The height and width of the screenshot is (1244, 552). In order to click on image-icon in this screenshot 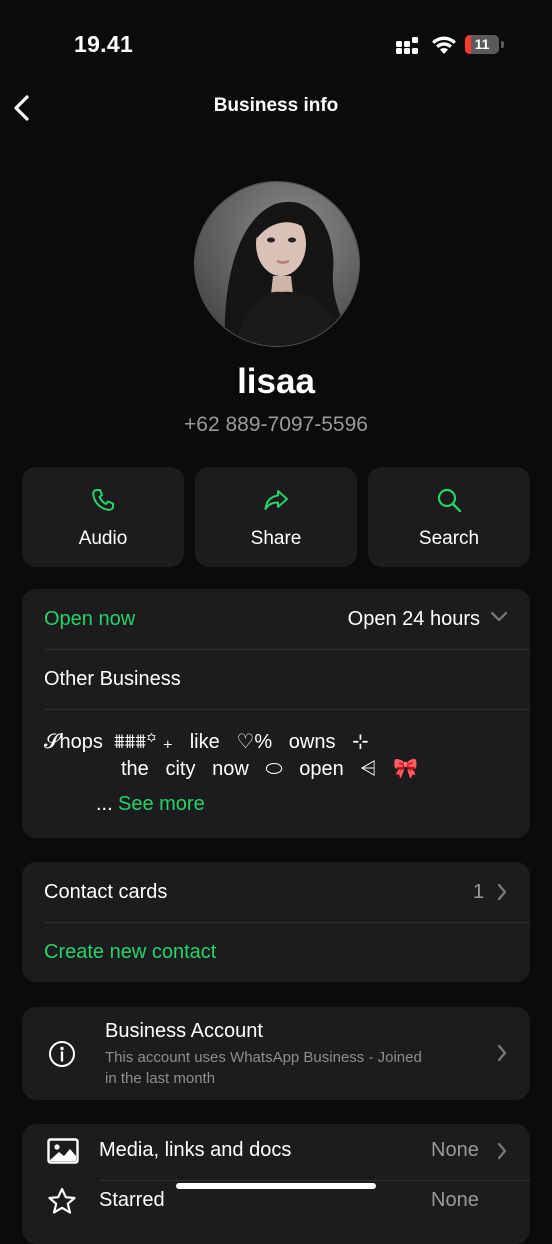, I will do `click(63, 1151)`.